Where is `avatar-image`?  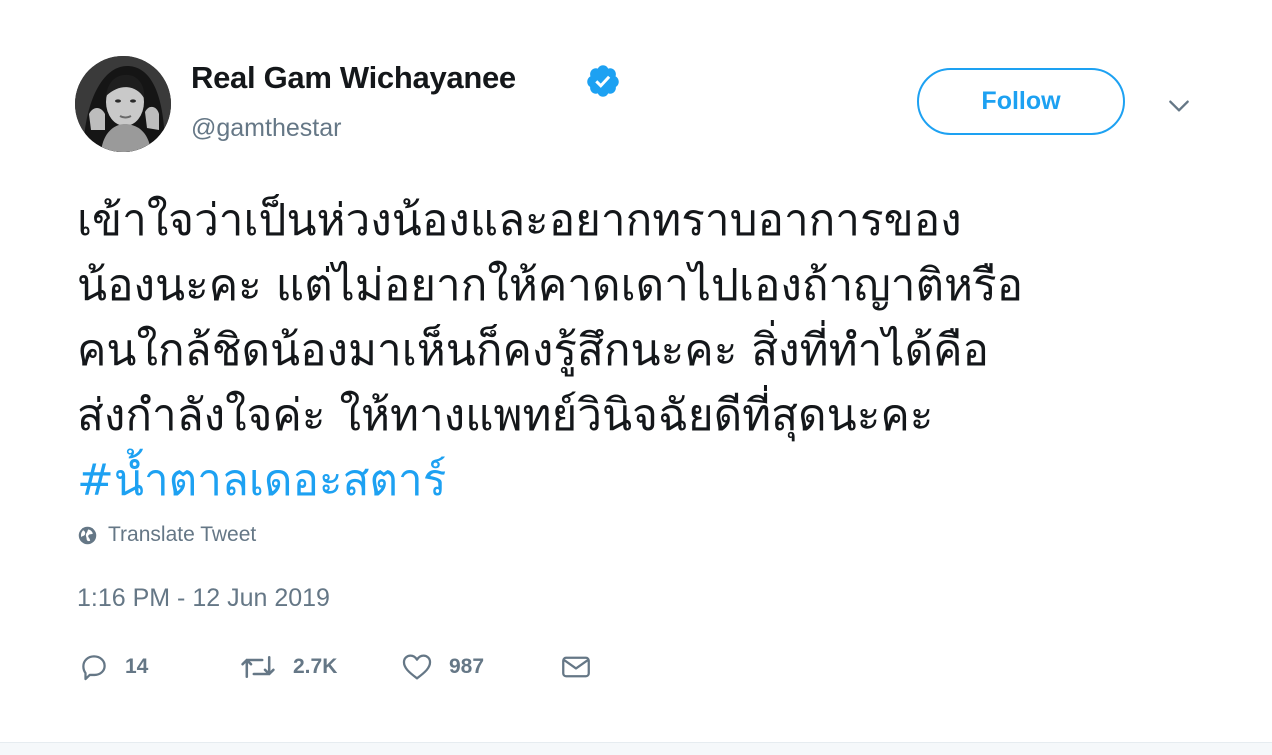 avatar-image is located at coordinates (123, 104).